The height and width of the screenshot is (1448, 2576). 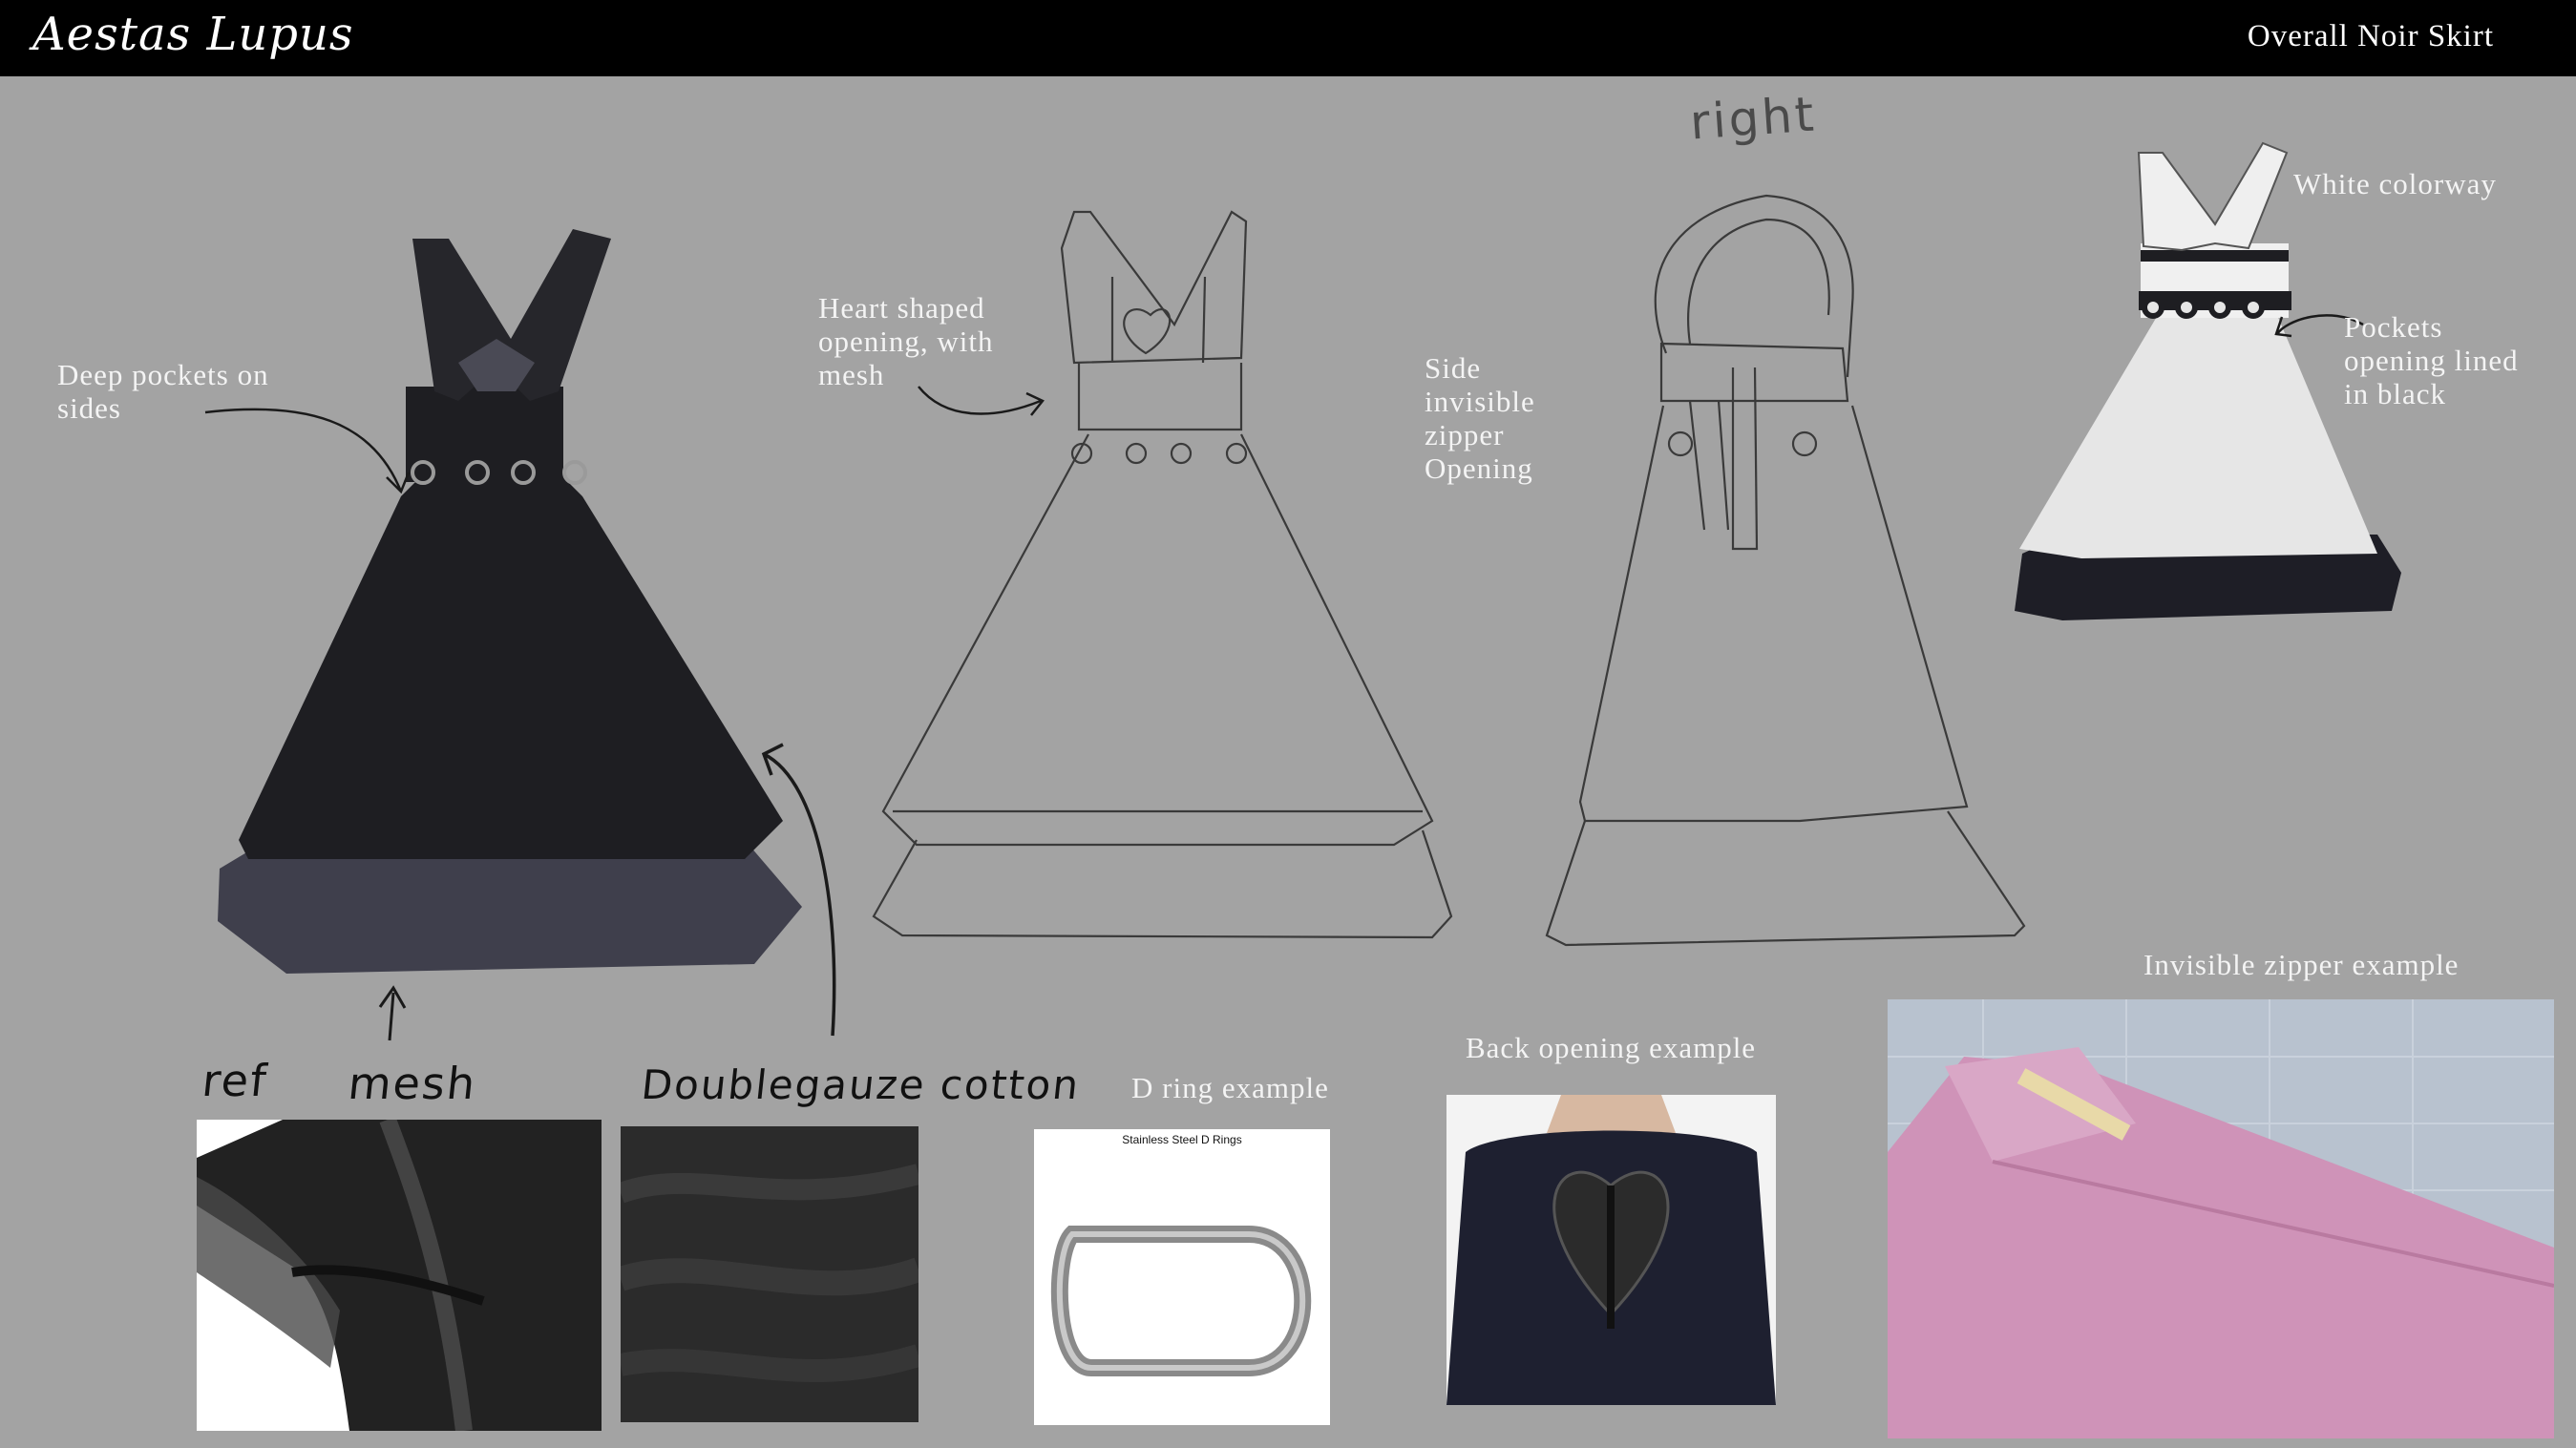 What do you see at coordinates (163, 391) in the screenshot?
I see `pockets-annotation: Deep pockets on sides` at bounding box center [163, 391].